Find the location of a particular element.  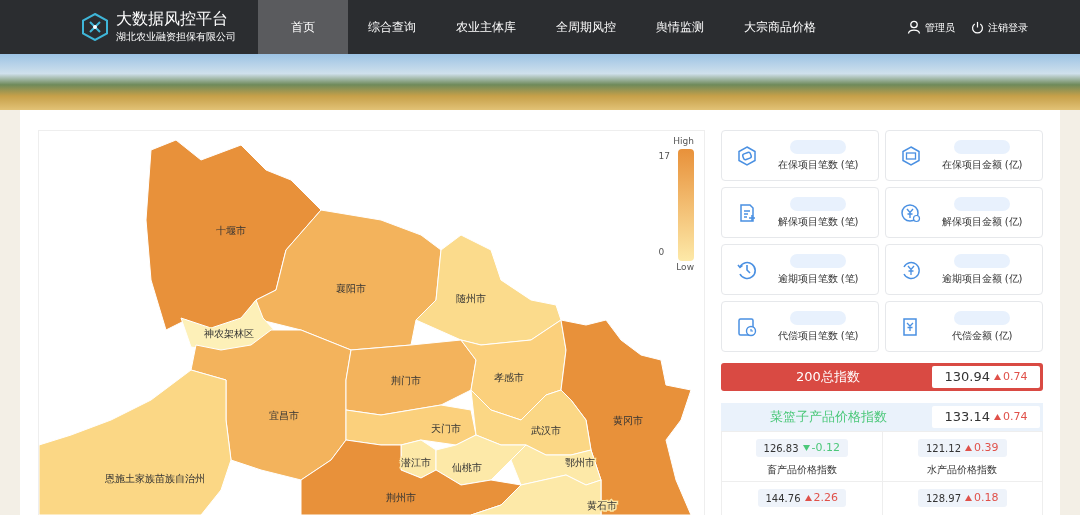

nav-tab: 首页 is located at coordinates (303, 27).